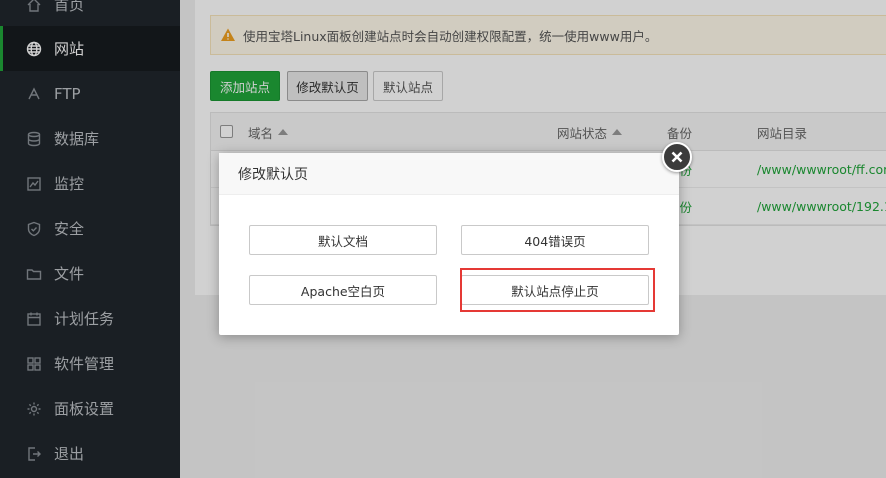 This screenshot has width=886, height=478. I want to click on highlight-box, so click(557, 290).